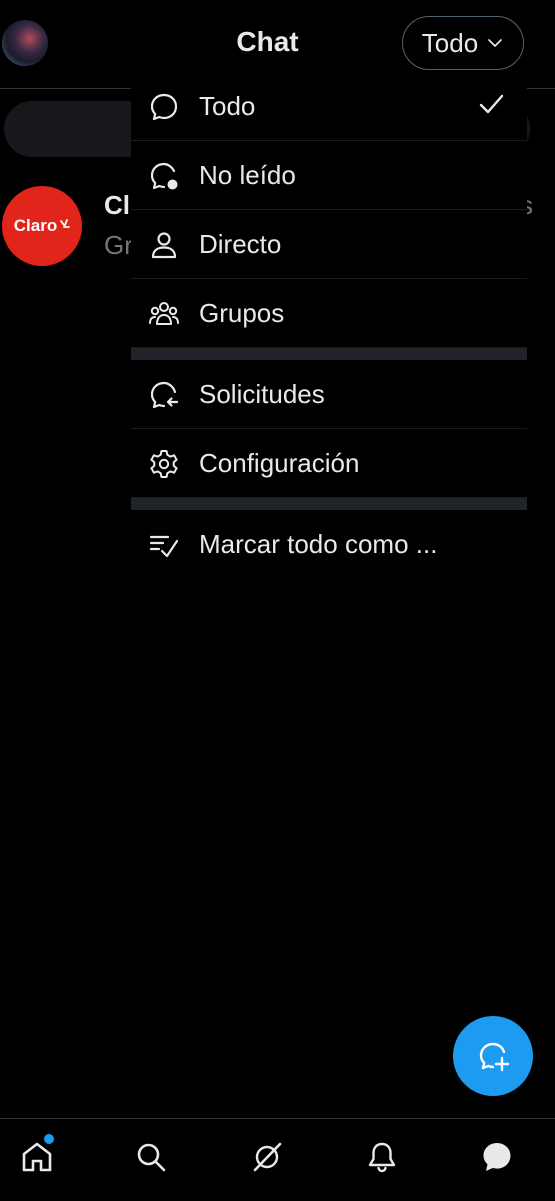  I want to click on menu-item-label: Directo, so click(240, 243).